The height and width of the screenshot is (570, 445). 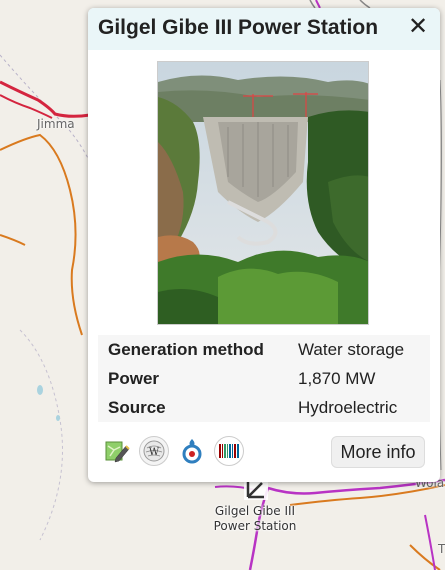 I want to click on table-key: Power, so click(x=134, y=378).